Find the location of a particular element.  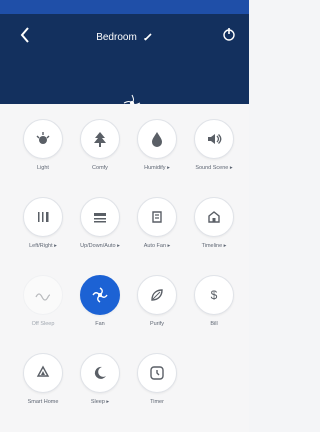

home-icon is located at coordinates (214, 217).